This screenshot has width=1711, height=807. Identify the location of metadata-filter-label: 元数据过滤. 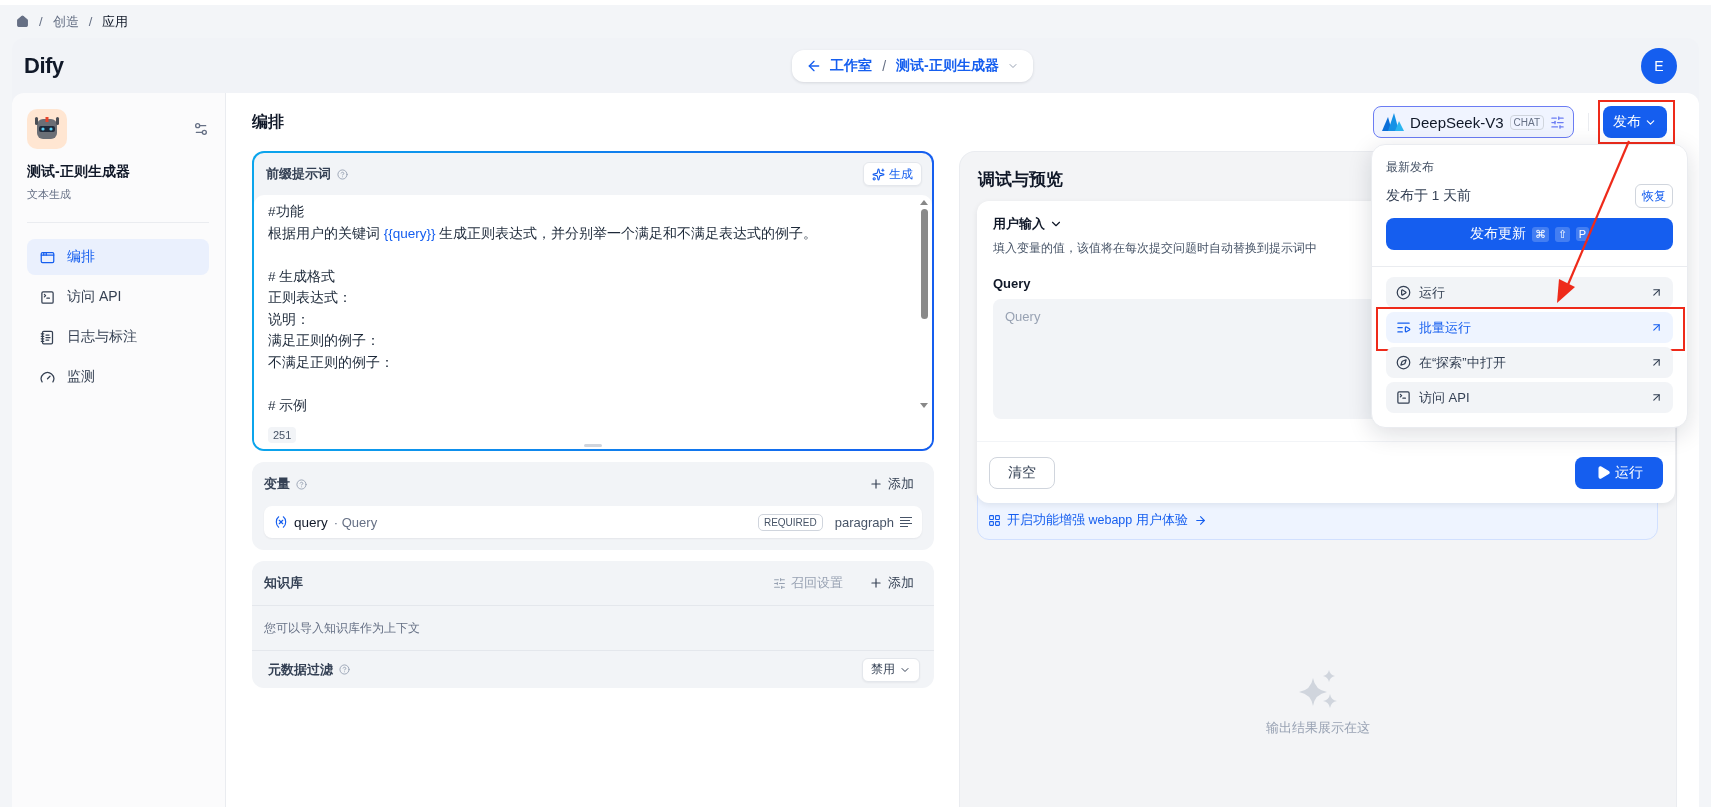
(300, 669).